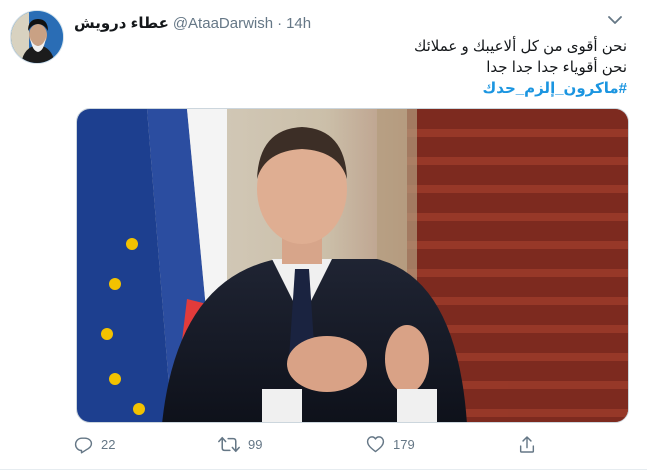  I want to click on tweet-header: عطاء درويش @AtaaDarwish · 14h, so click(192, 23).